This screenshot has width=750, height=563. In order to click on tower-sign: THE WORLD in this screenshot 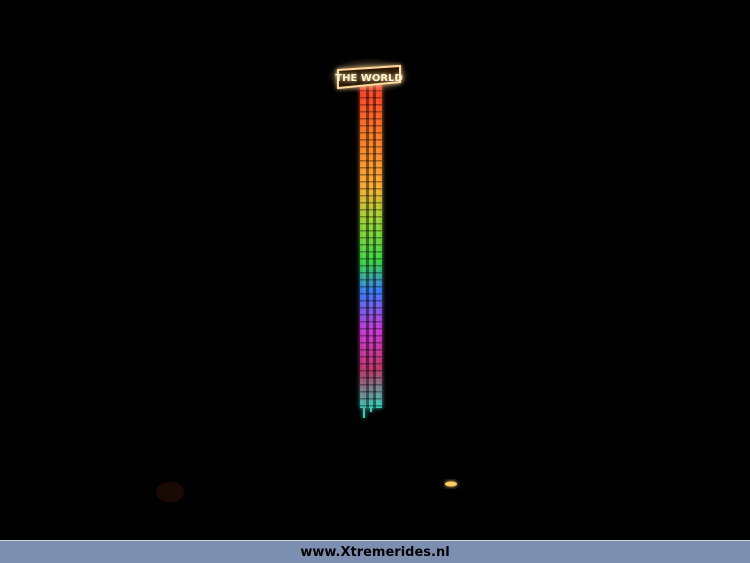, I will do `click(369, 76)`.